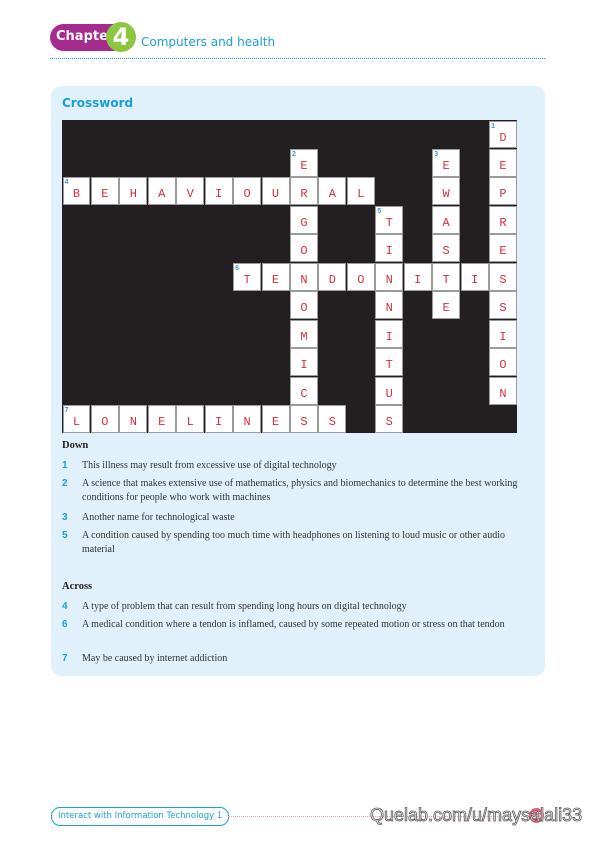 Image resolution: width=595 pixels, height=842 pixels. I want to click on cell-letter: T, so click(247, 279).